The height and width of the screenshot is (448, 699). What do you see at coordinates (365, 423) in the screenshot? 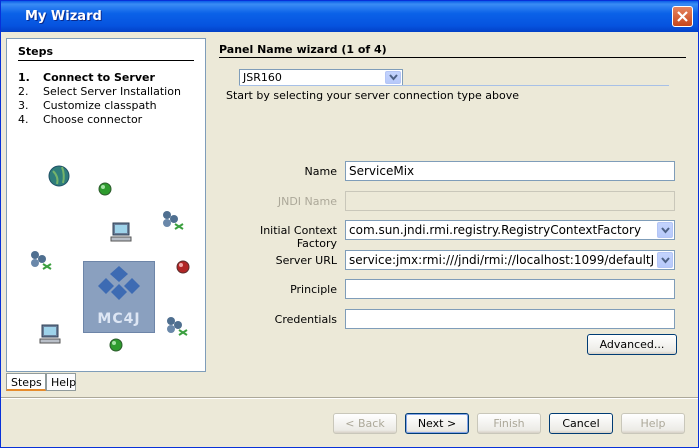
I see `back-button: < Back` at bounding box center [365, 423].